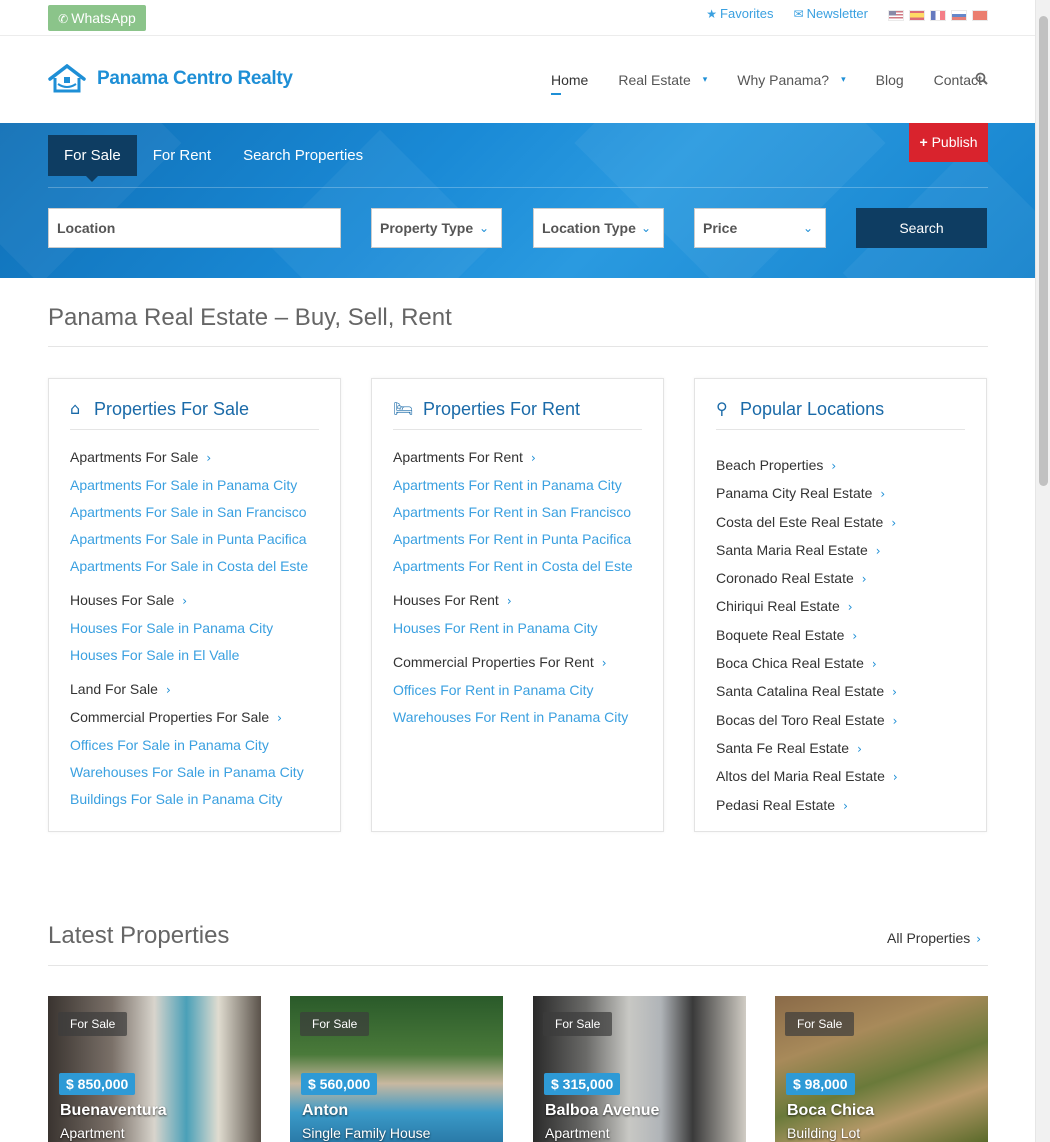 This screenshot has height=1142, width=1050. What do you see at coordinates (840, 523) in the screenshot?
I see `location-link: Costa del Este Real Estate ›` at bounding box center [840, 523].